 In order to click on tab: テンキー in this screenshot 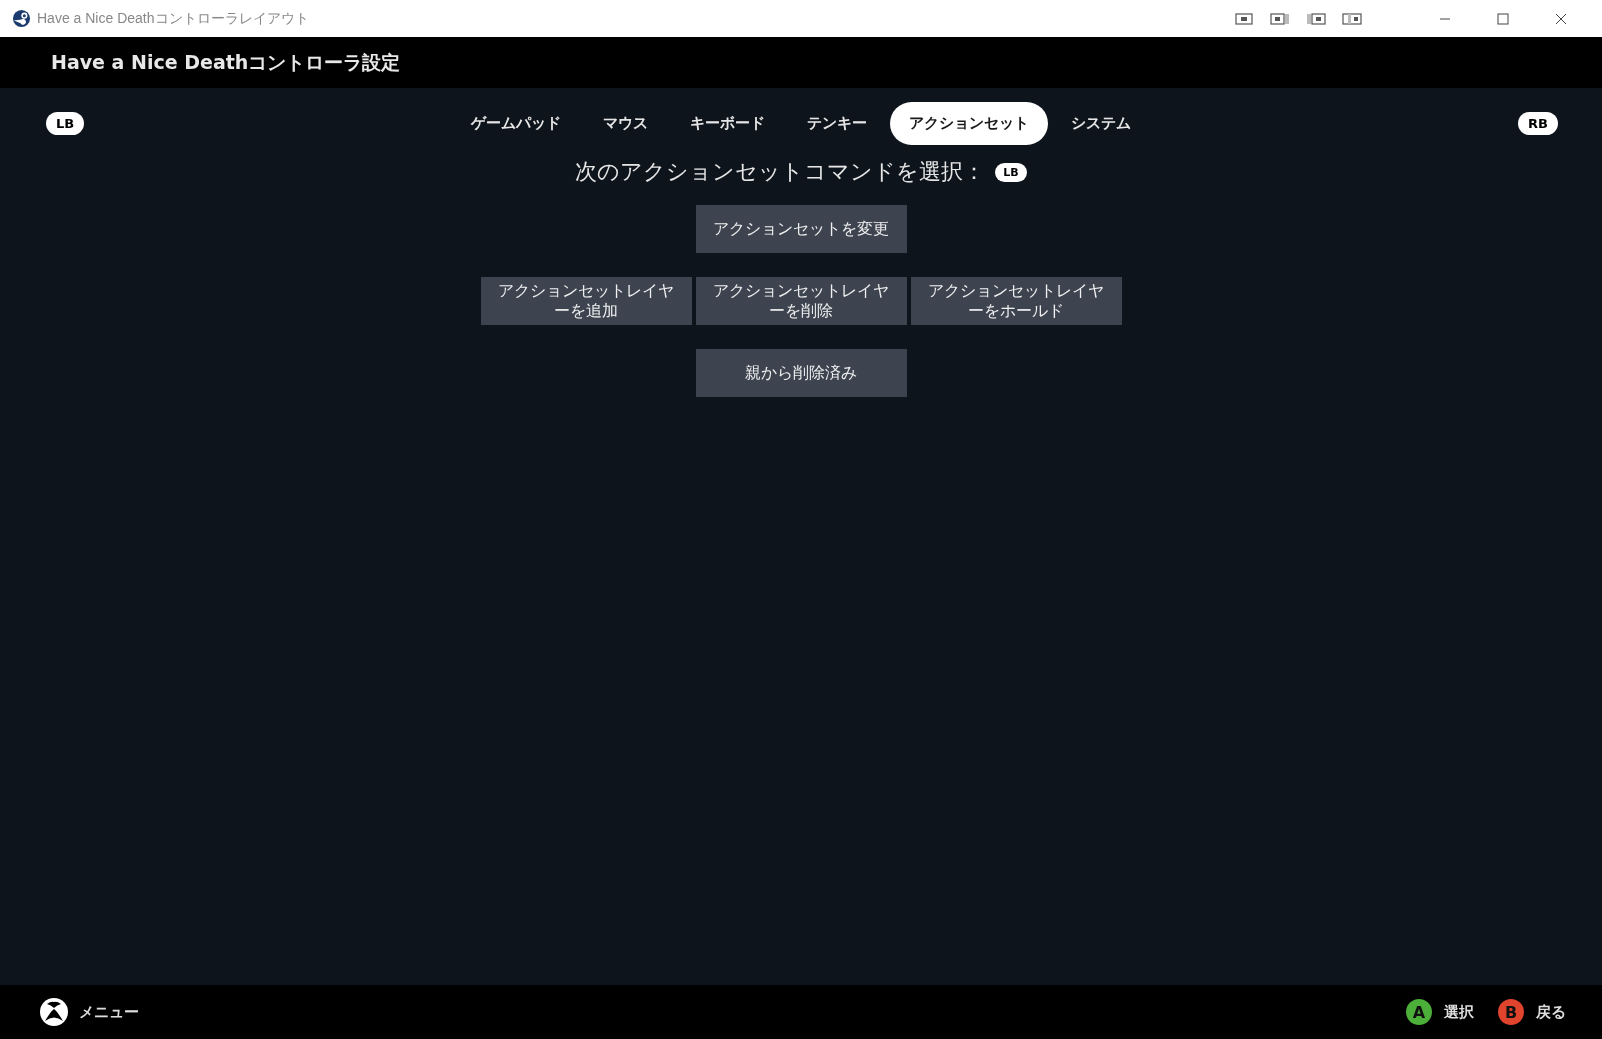, I will do `click(837, 123)`.